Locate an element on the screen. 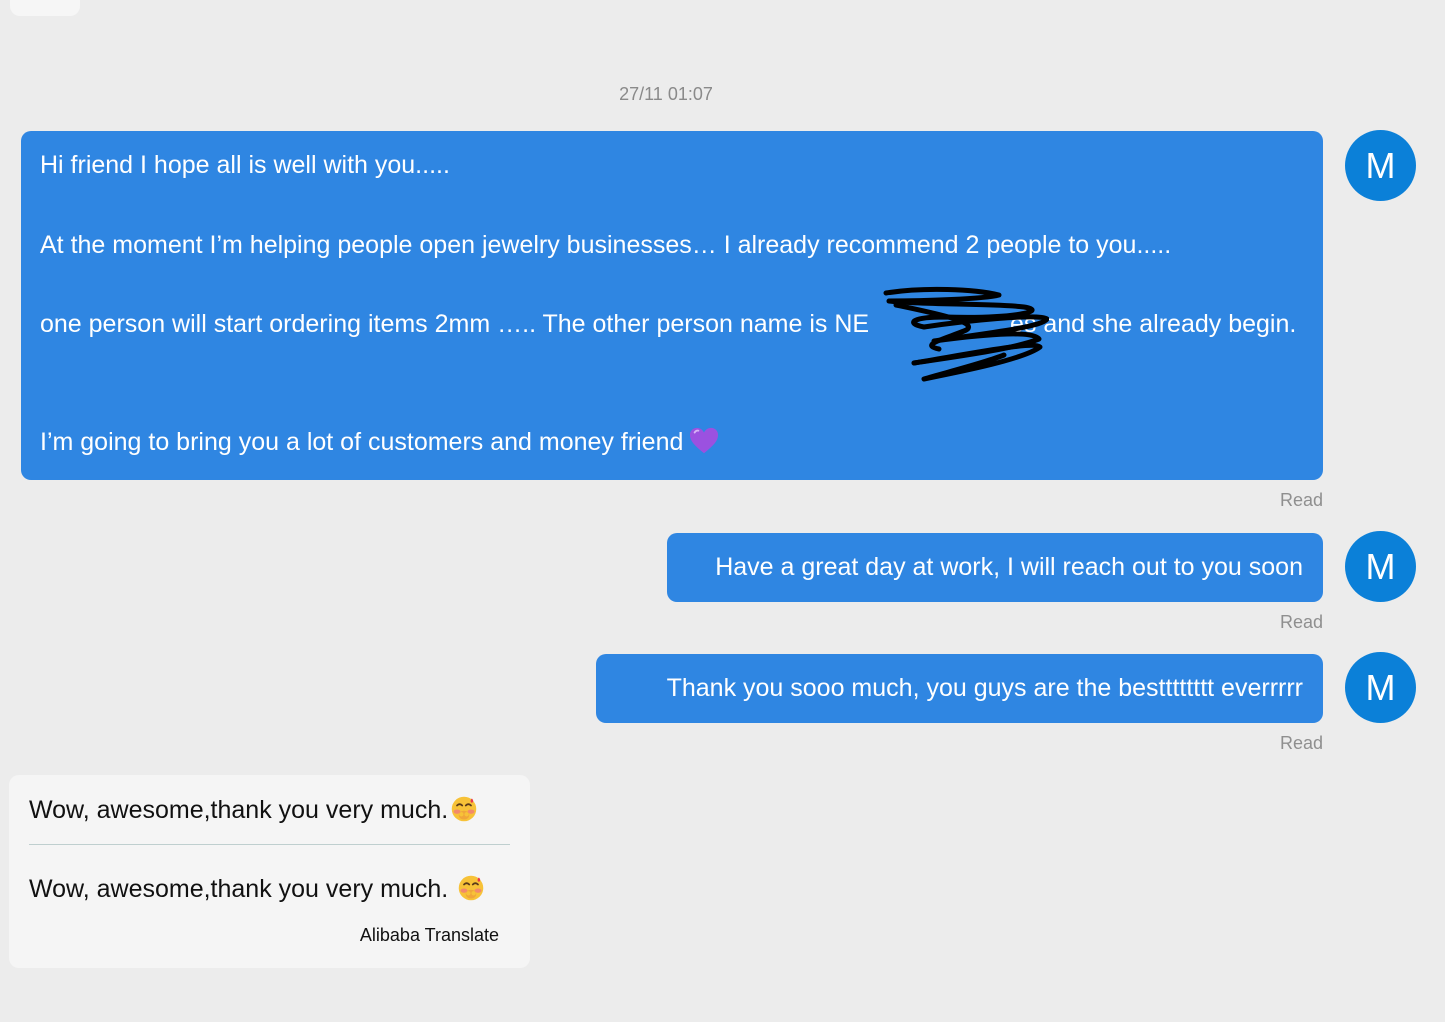 Image resolution: width=1445 pixels, height=1022 pixels. previous-message-bubble is located at coordinates (45, 8).